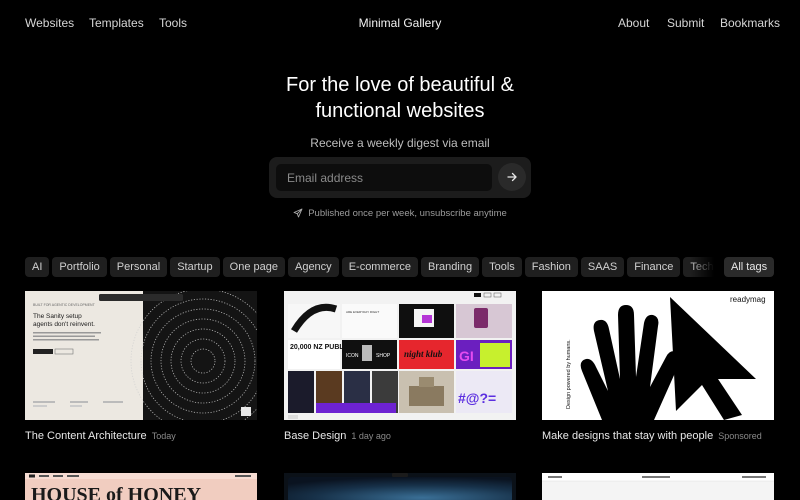 This screenshot has width=800, height=500. I want to click on arrow-right-icon, so click(512, 177).